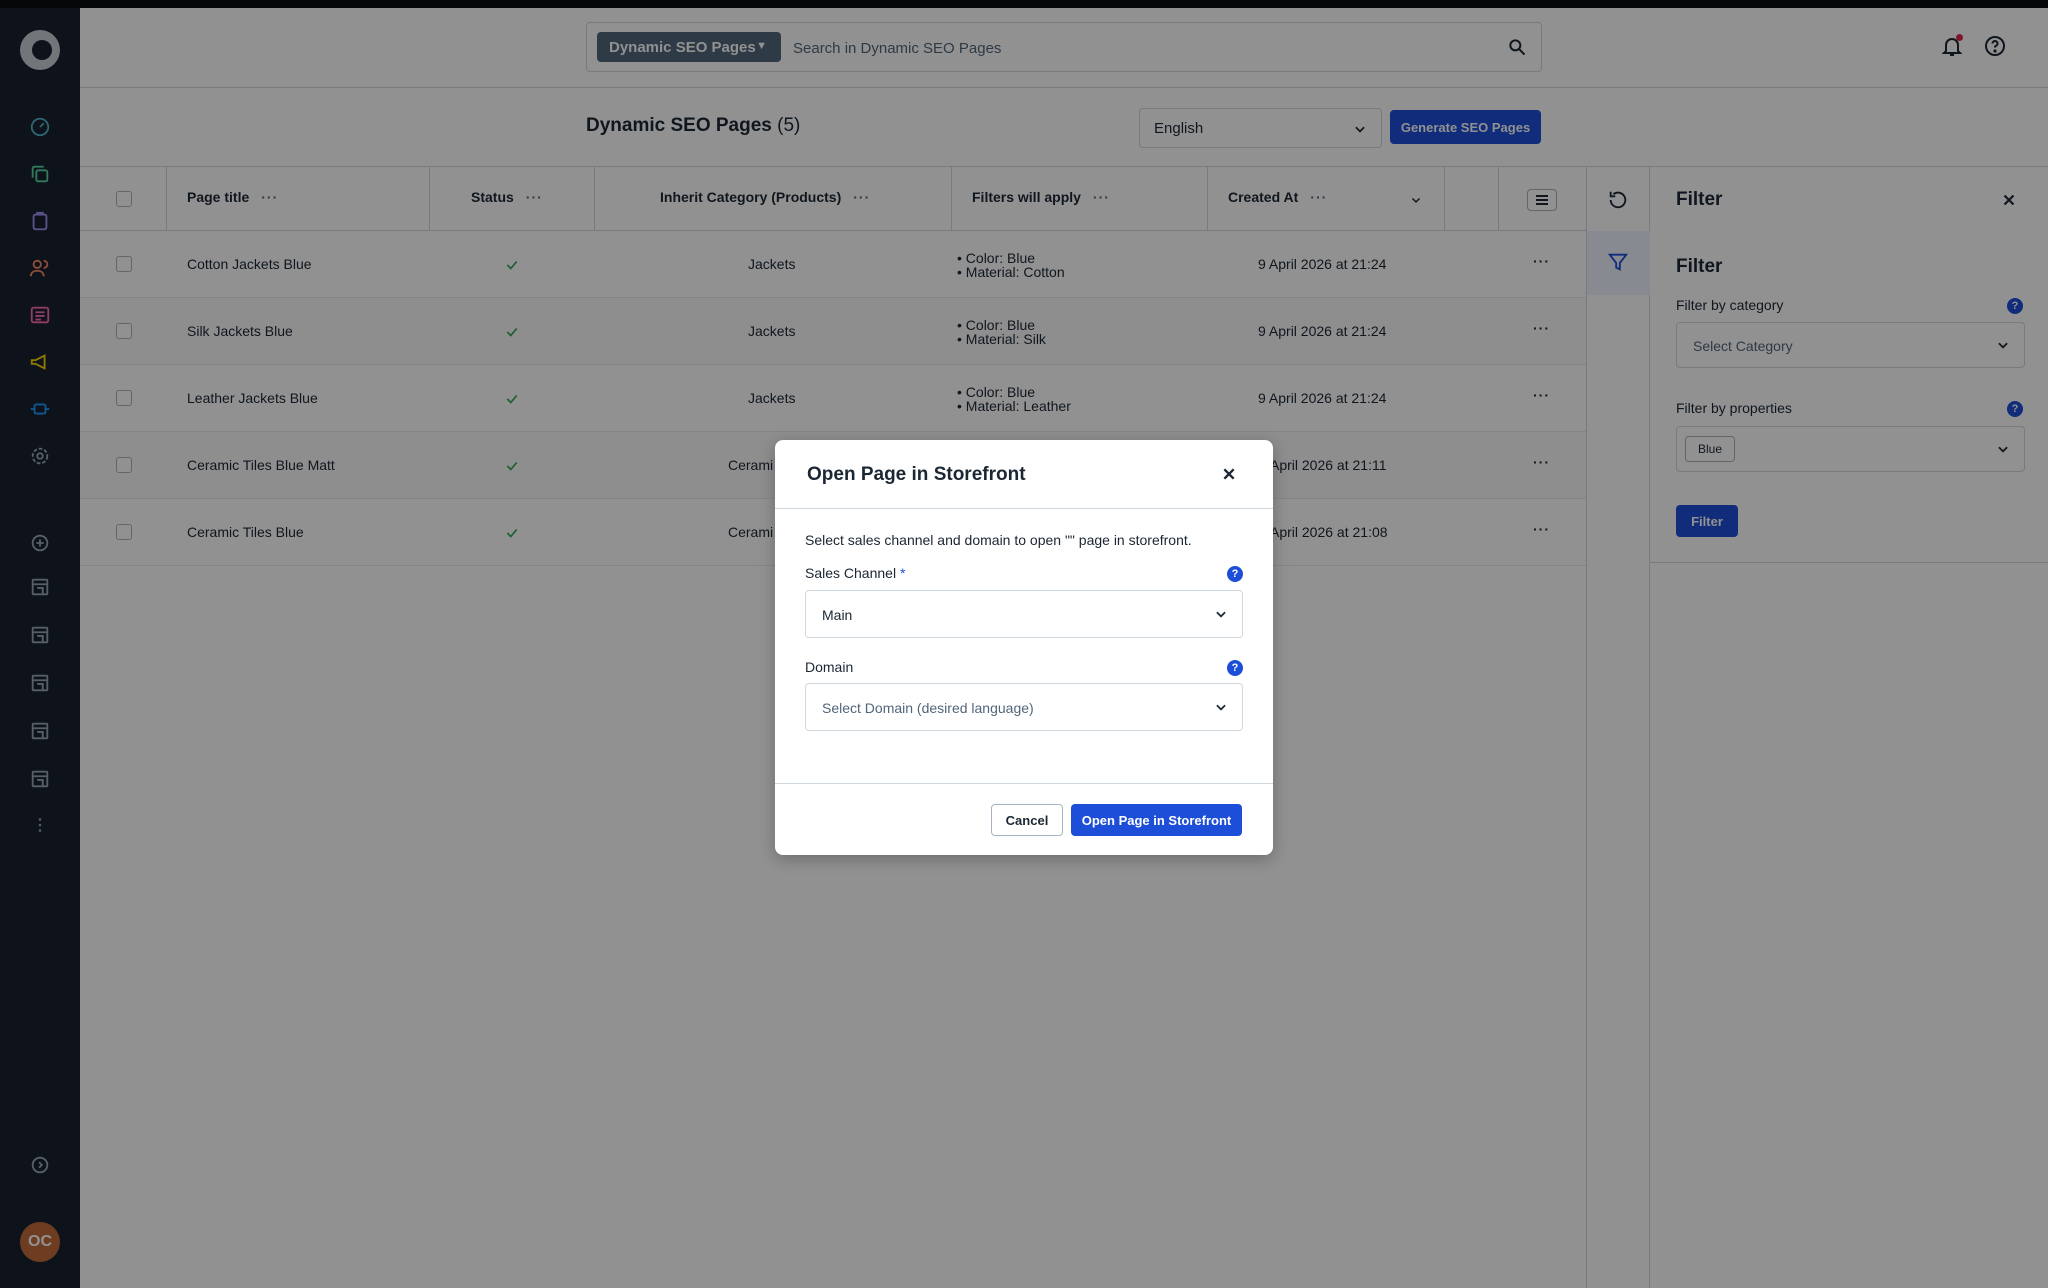  I want to click on sales-channel-select: Main, so click(1024, 614).